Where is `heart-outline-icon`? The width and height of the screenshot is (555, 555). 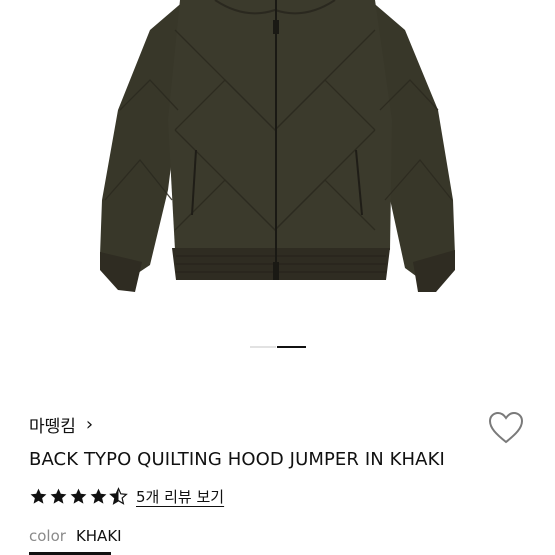 heart-outline-icon is located at coordinates (506, 427).